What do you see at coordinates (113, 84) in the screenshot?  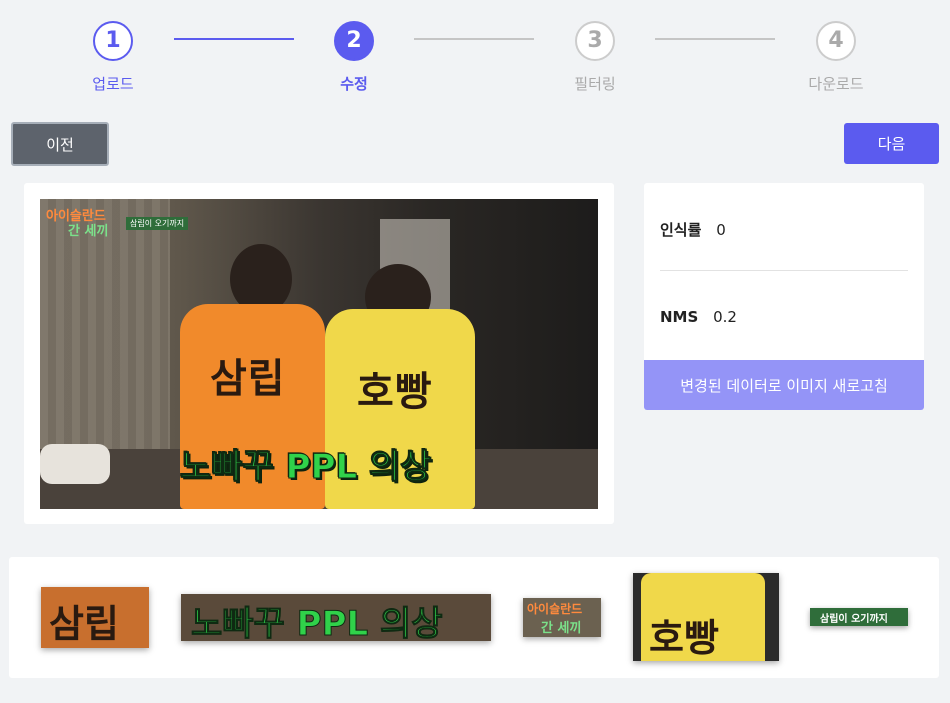 I see `step-label: 업로드` at bounding box center [113, 84].